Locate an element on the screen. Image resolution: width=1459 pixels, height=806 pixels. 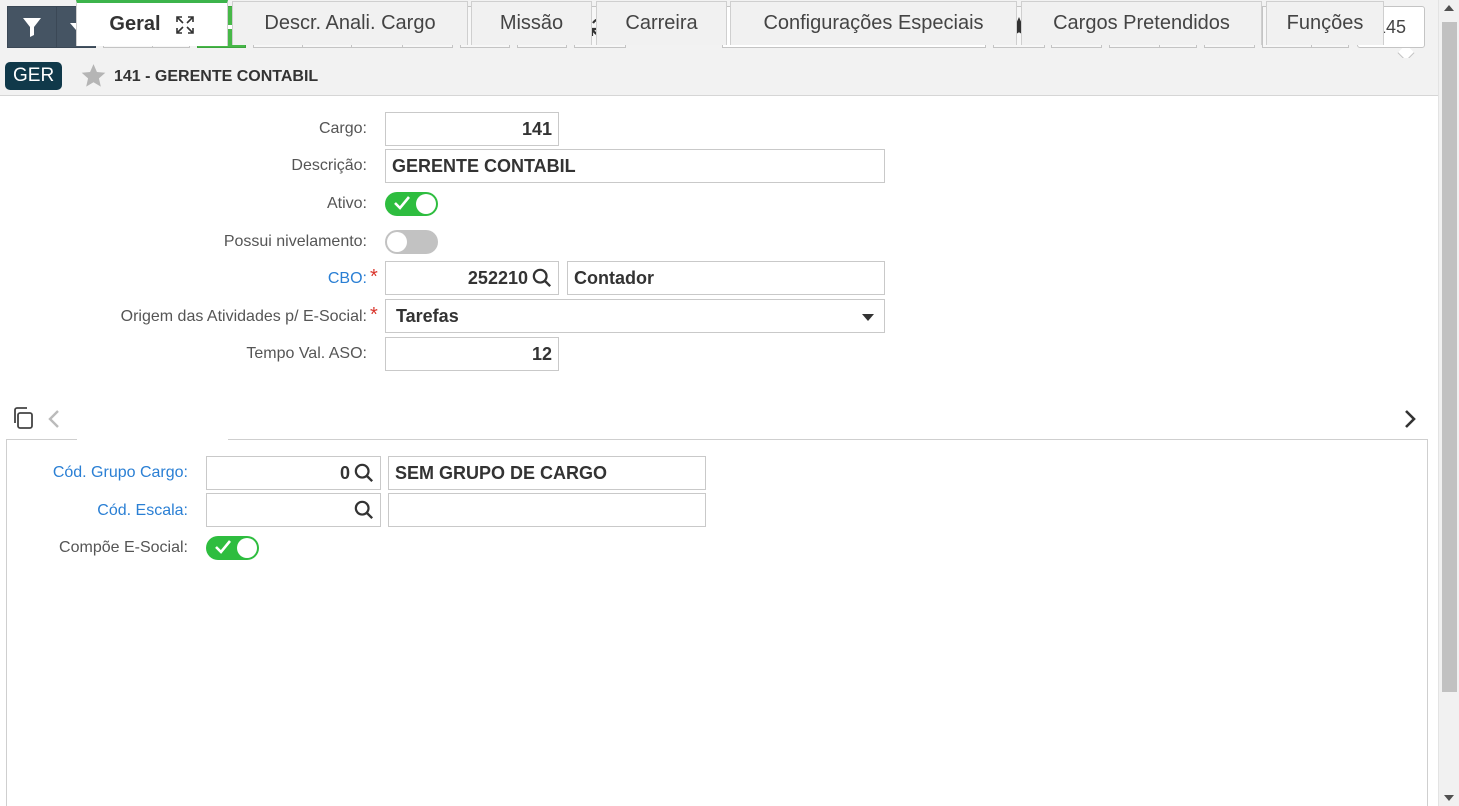
cargo-label: Cargo: is located at coordinates (342, 128).